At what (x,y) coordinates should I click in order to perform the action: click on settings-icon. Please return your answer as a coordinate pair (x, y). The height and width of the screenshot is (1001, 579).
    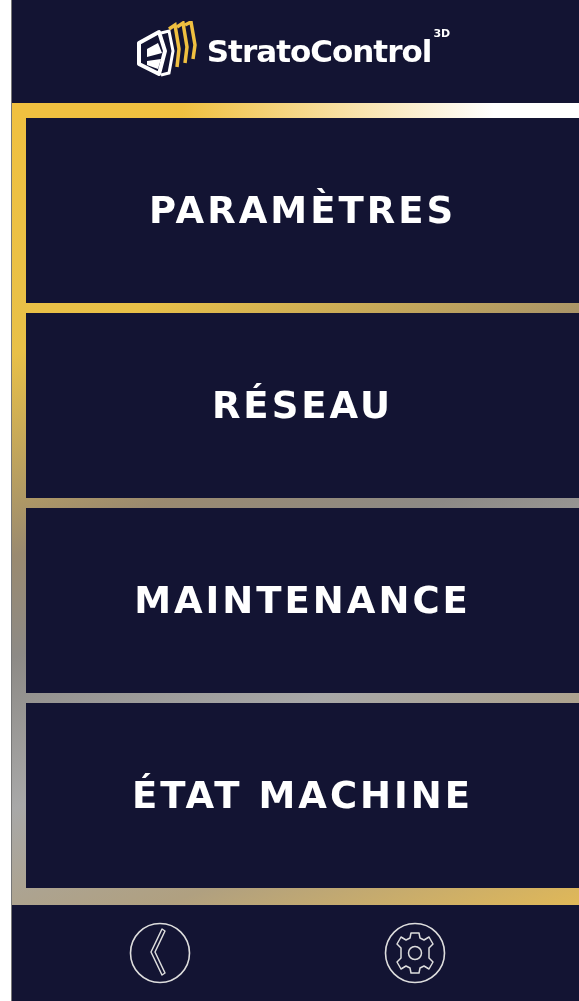
    Looking at the image, I should click on (415, 953).